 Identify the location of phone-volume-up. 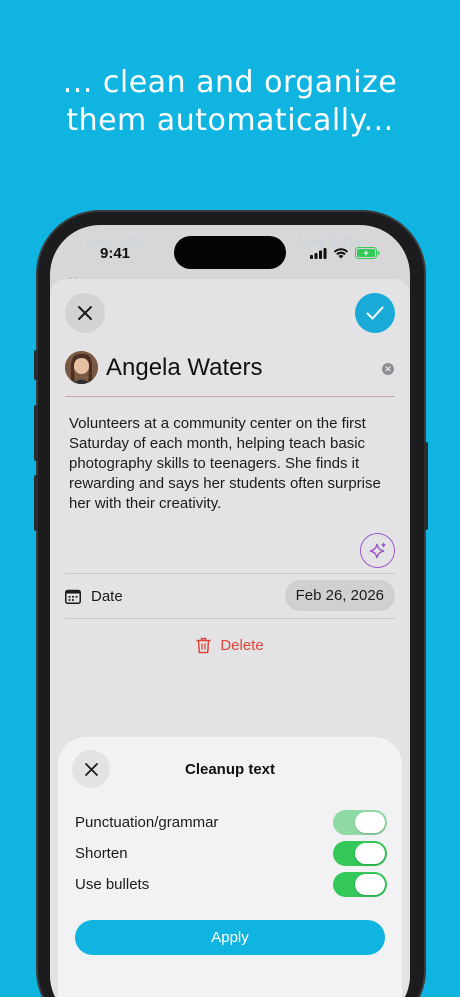
(36, 433).